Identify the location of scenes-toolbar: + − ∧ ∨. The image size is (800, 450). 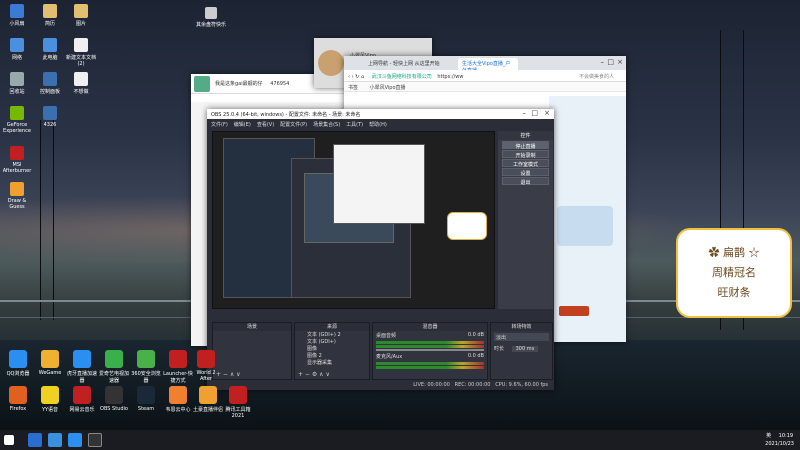
(252, 375).